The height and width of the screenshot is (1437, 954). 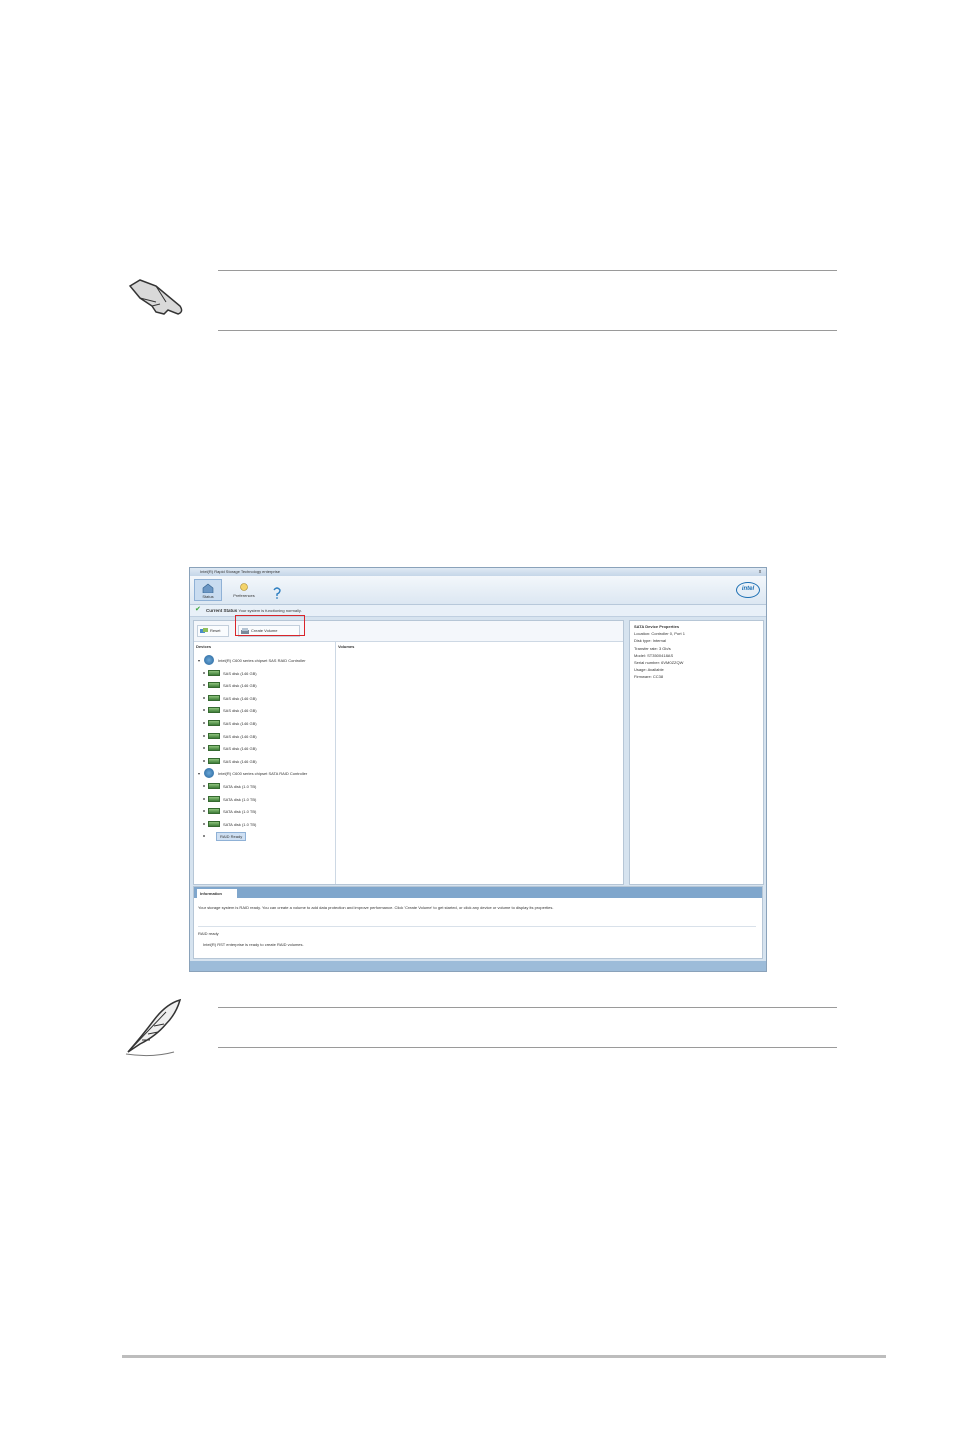 What do you see at coordinates (231, 837) in the screenshot?
I see `drive-label: RAID Ready` at bounding box center [231, 837].